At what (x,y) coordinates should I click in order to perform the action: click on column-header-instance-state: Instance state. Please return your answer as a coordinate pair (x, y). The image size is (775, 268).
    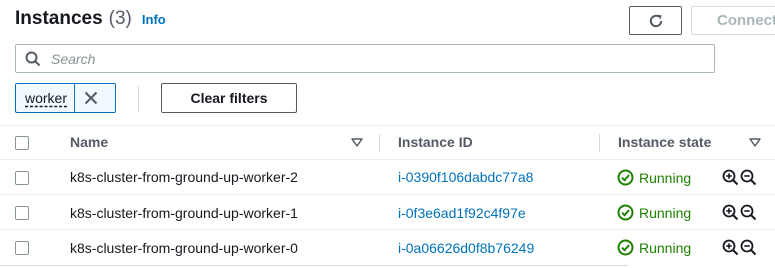
    Looking at the image, I should click on (664, 142).